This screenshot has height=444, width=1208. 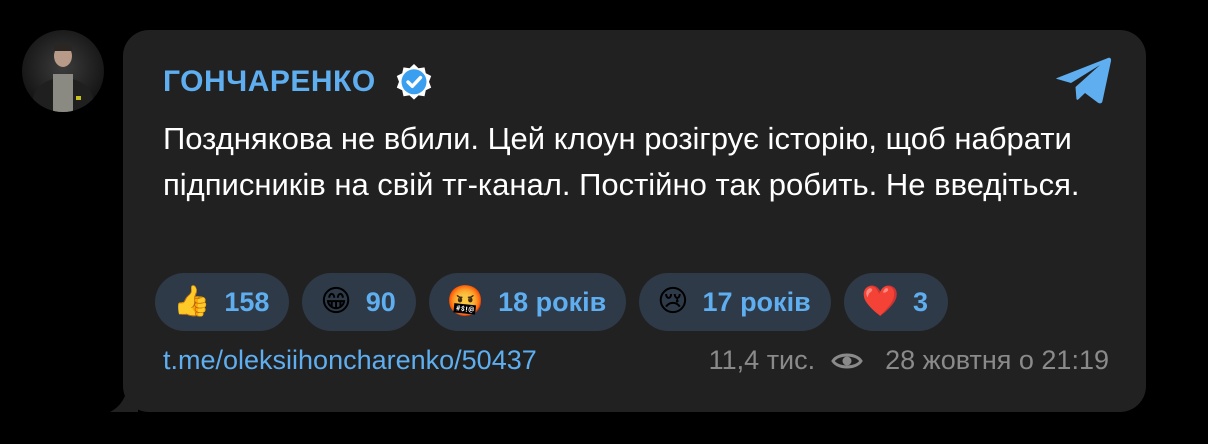 What do you see at coordinates (359, 302) in the screenshot?
I see `reaction-grin: 😁 90` at bounding box center [359, 302].